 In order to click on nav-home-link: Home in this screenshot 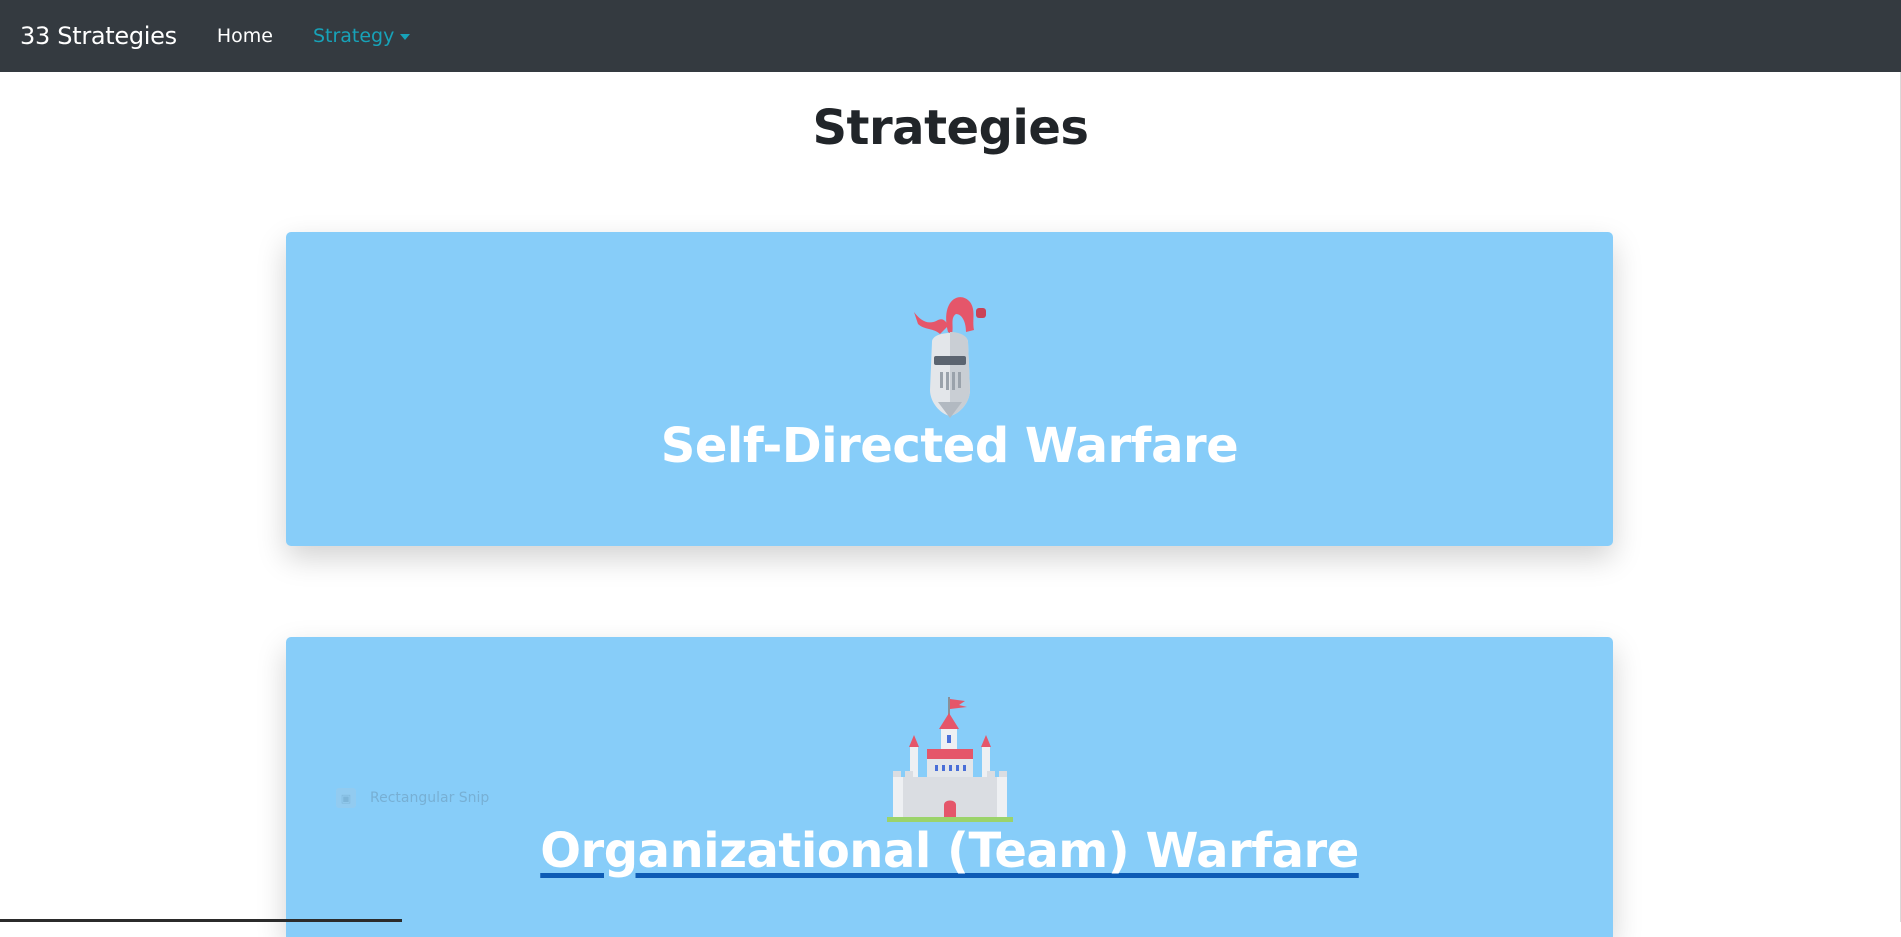, I will do `click(245, 36)`.